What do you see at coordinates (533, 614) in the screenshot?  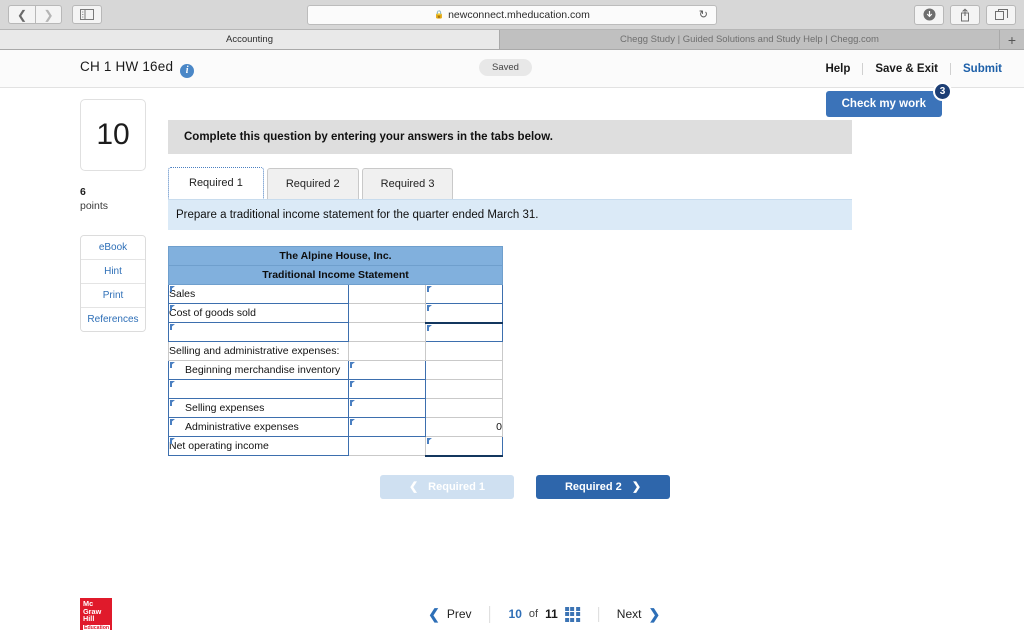 I see `of-label: of` at bounding box center [533, 614].